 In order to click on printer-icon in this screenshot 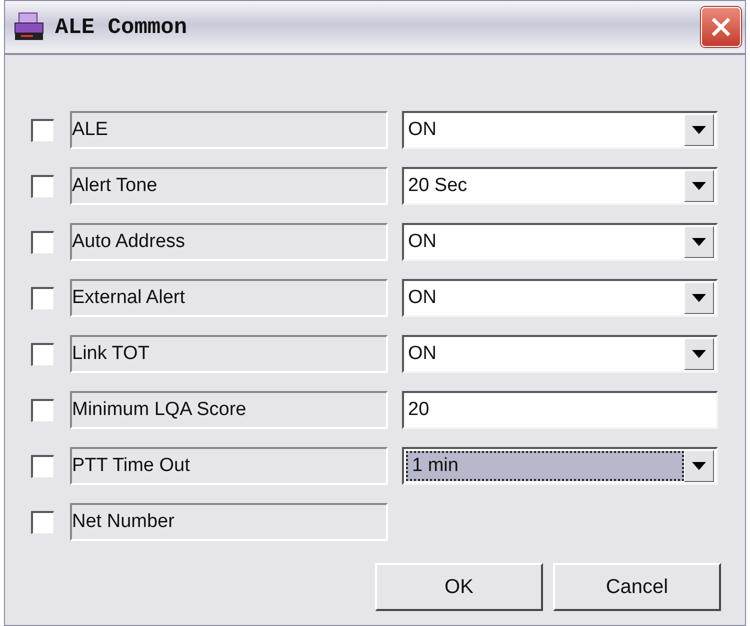, I will do `click(29, 27)`.